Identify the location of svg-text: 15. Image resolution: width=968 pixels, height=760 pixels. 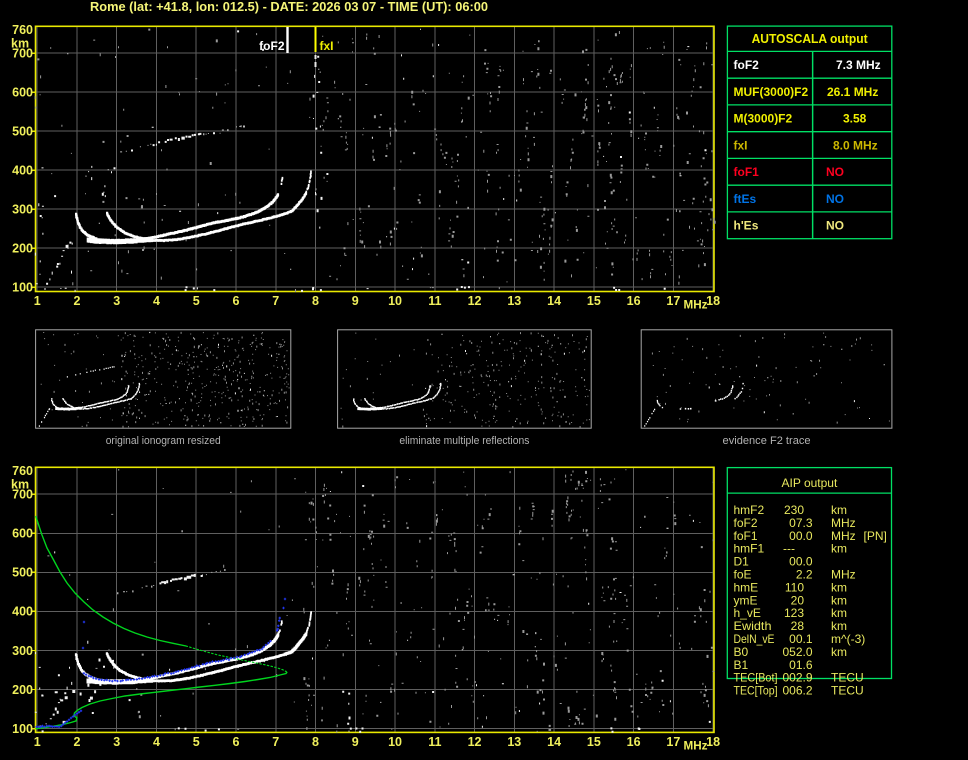
(594, 742).